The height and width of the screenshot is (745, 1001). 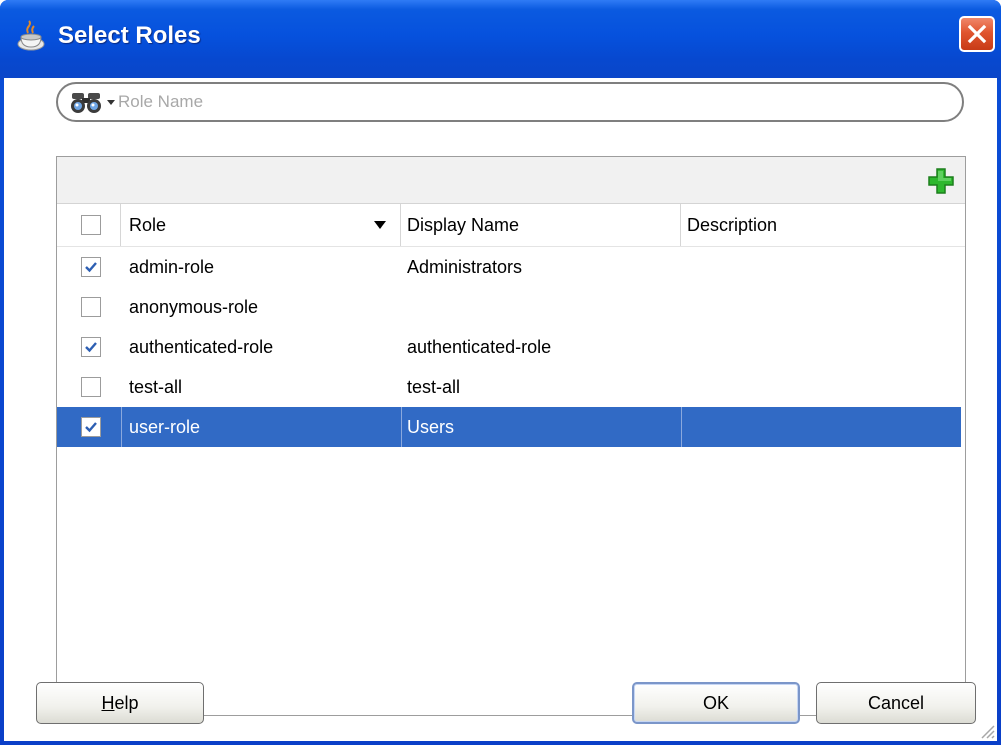 I want to click on column-header-role-label: Role, so click(x=148, y=225).